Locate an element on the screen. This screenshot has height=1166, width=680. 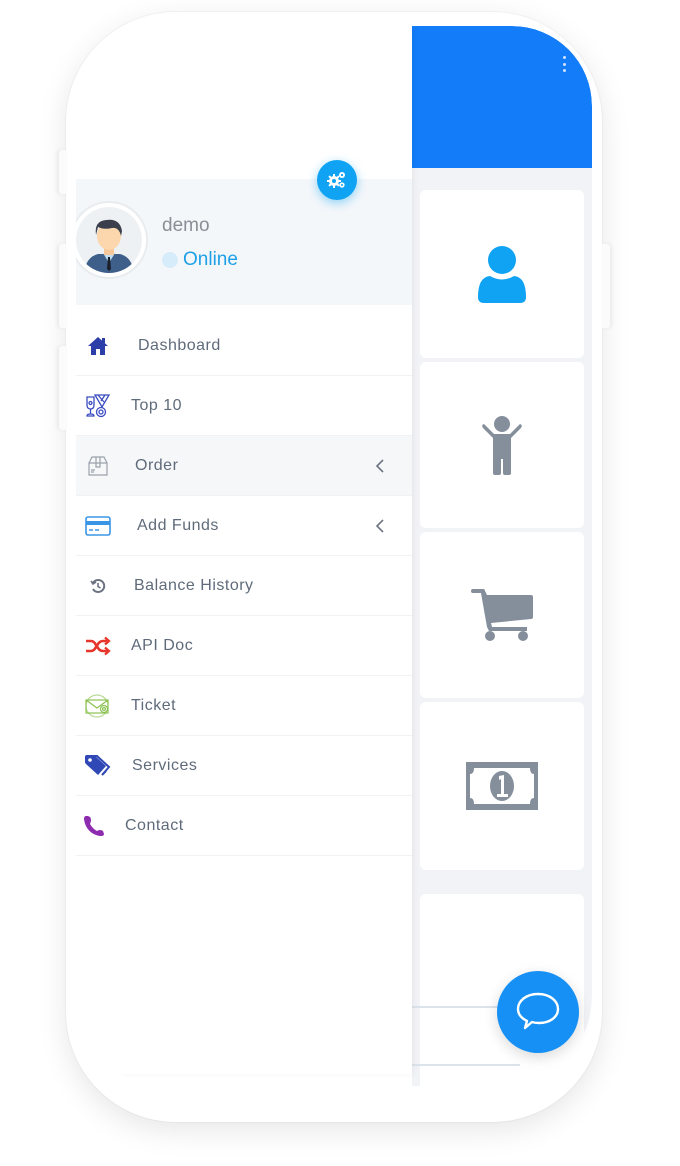
menu-label: Add Funds is located at coordinates (178, 525).